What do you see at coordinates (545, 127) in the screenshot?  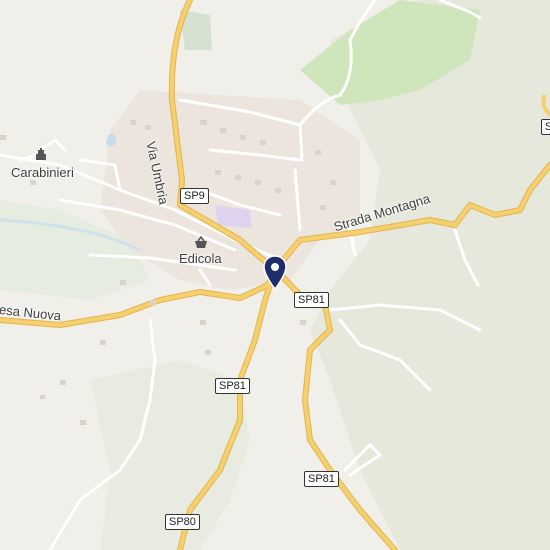 I see `road-shield-edge: S` at bounding box center [545, 127].